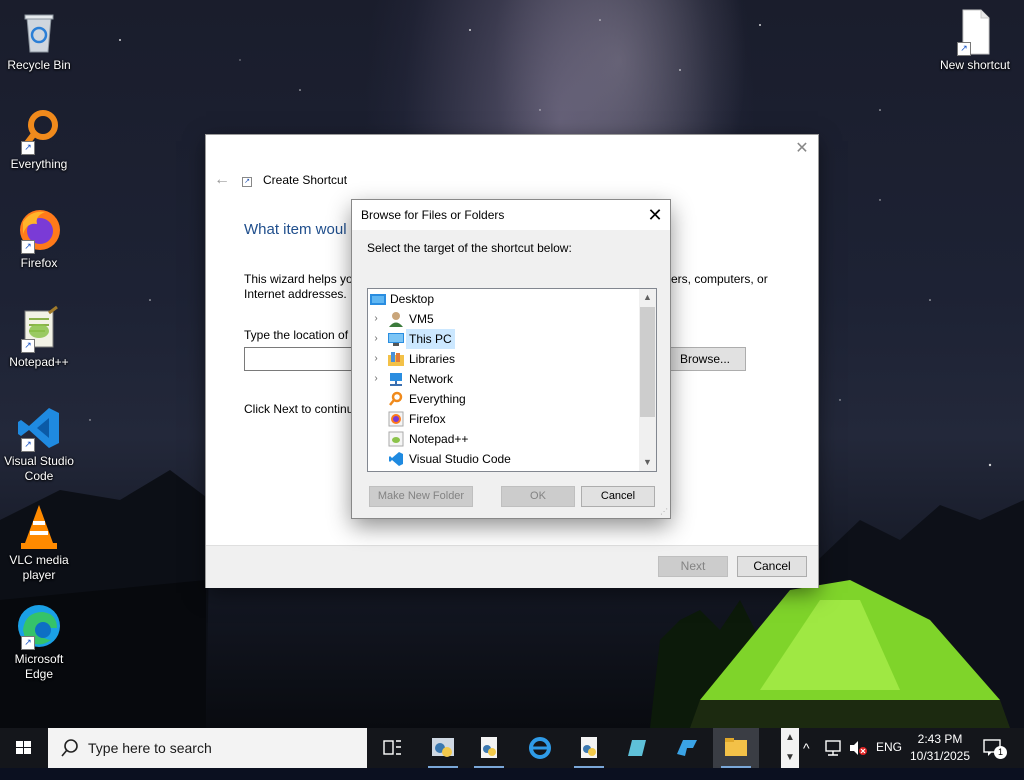 Image resolution: width=1024 pixels, height=780 pixels. What do you see at coordinates (511, 215) in the screenshot?
I see `browse-dialog-titlebar: Browse for Files or Folders` at bounding box center [511, 215].